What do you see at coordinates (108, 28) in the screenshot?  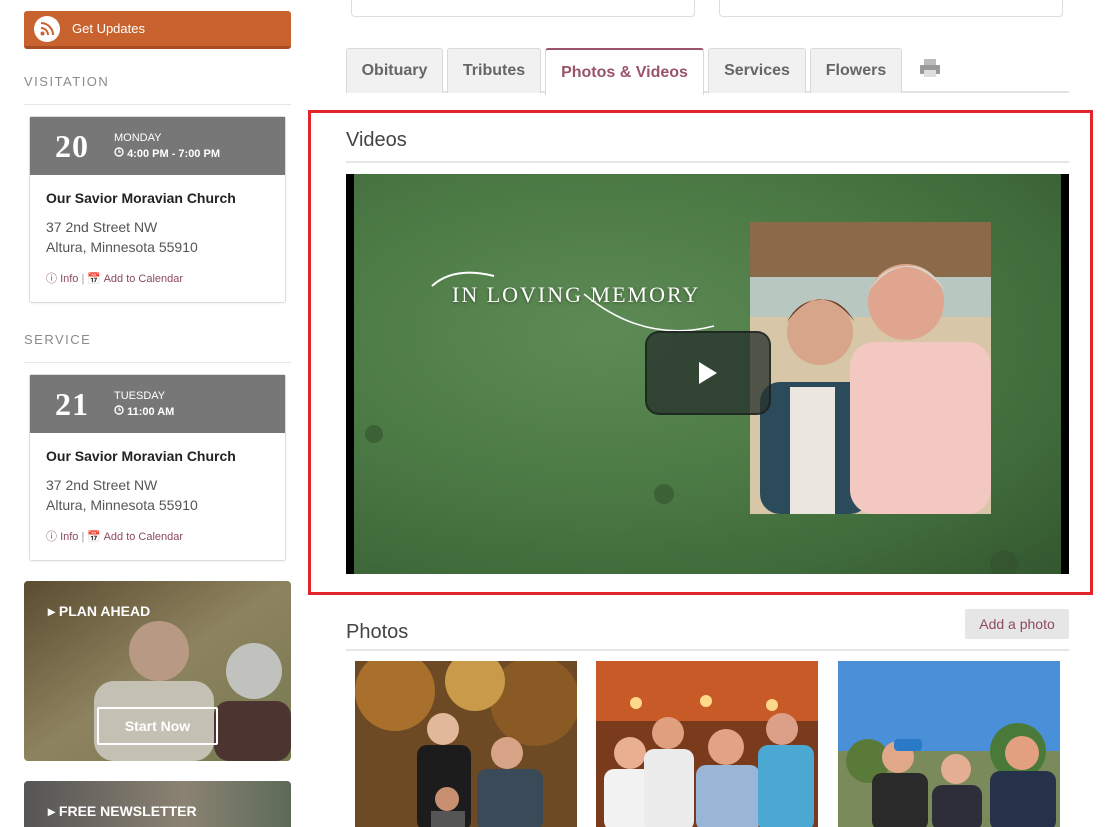 I see `get-updates-label: Get Updates` at bounding box center [108, 28].